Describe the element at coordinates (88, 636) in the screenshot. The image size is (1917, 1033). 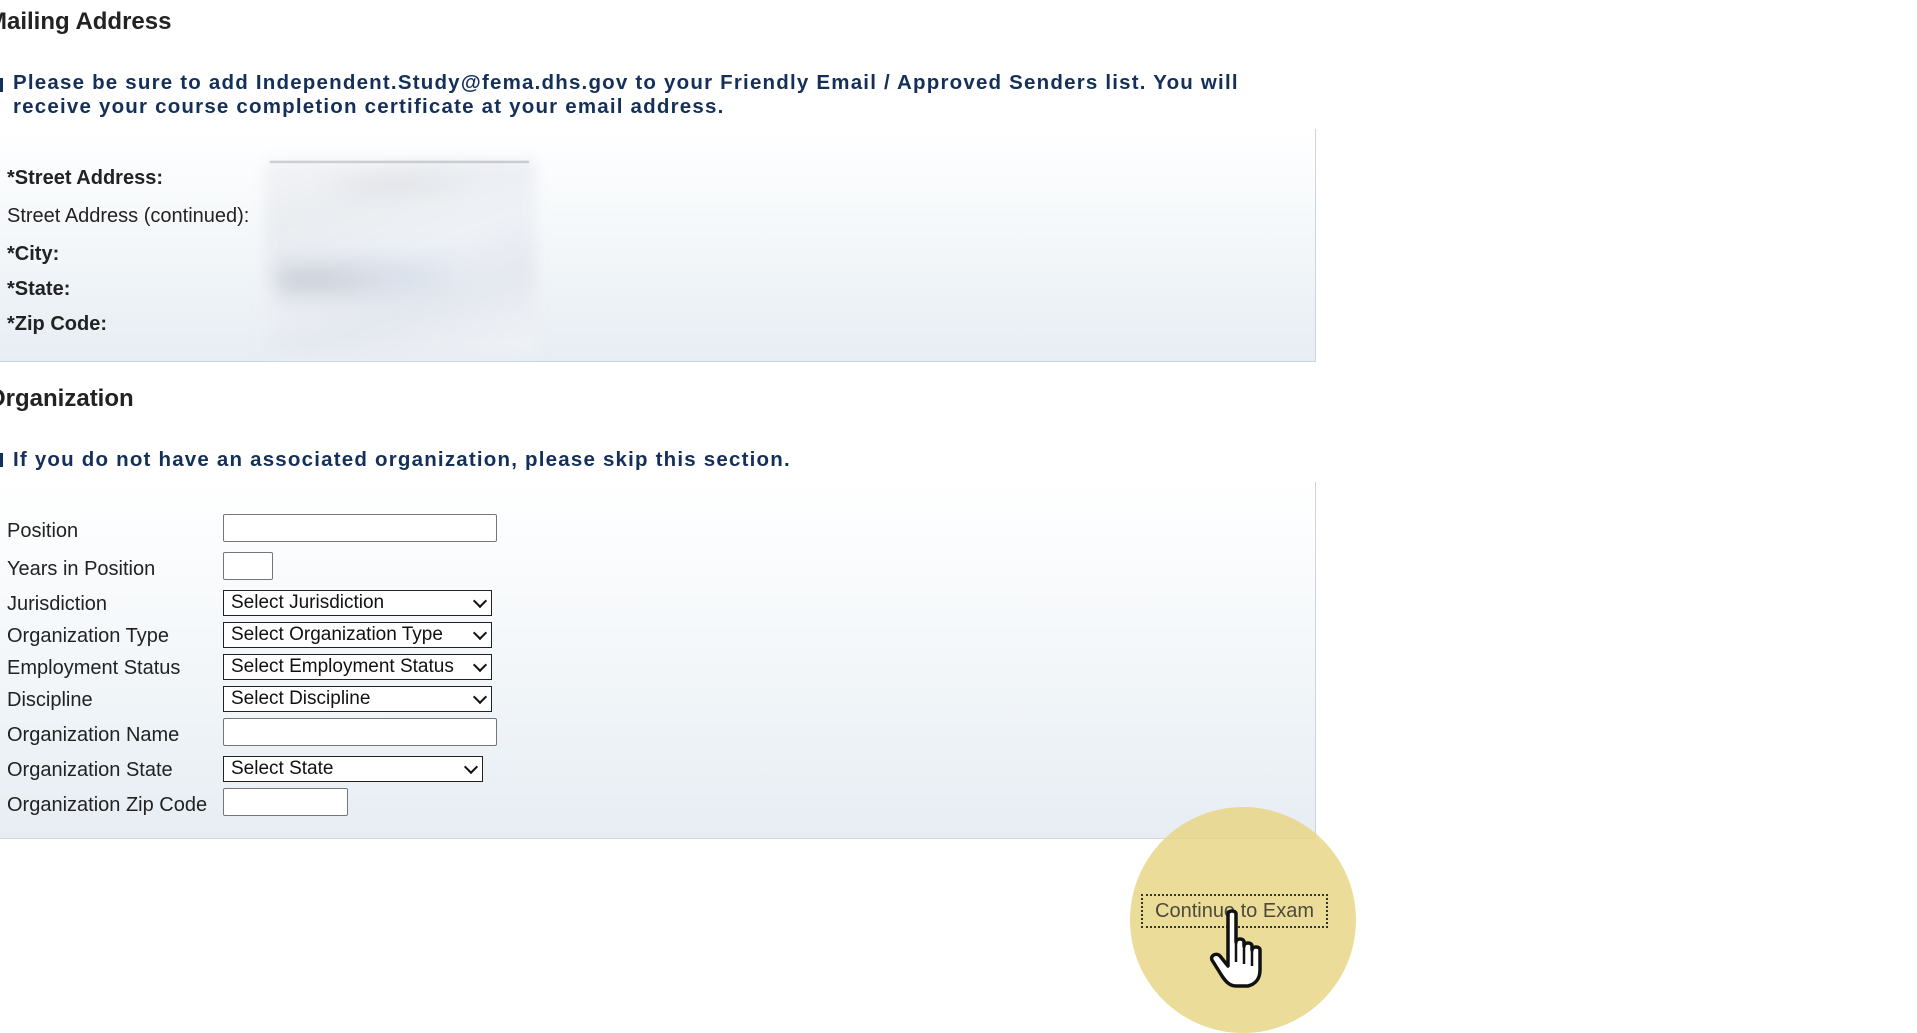
I see `organization-type-label: Organization Type` at that location.